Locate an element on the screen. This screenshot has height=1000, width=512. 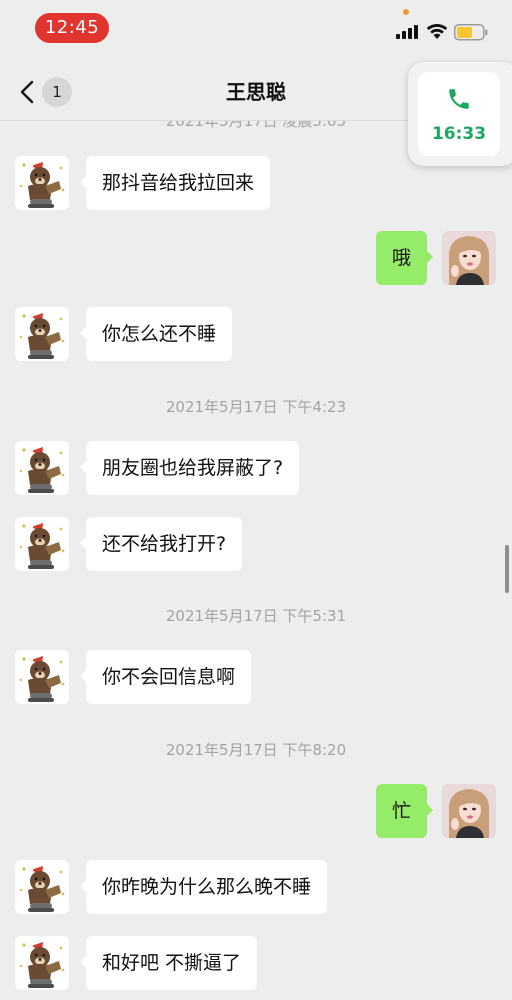
timestamp: 2021年5月17日 下午4:23 is located at coordinates (256, 407).